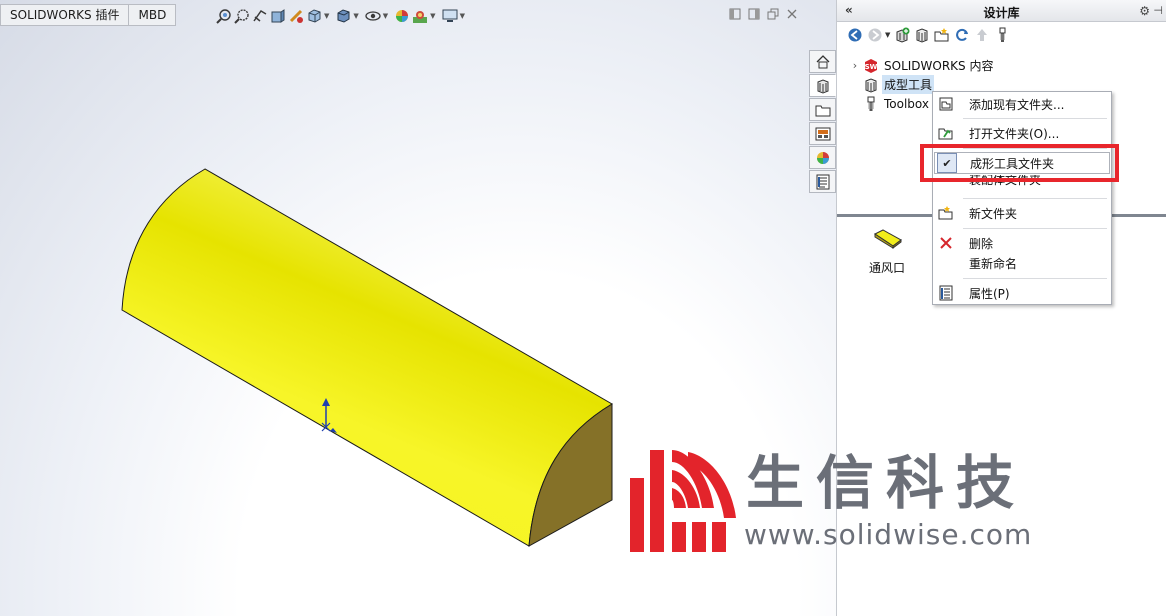  Describe the element at coordinates (888, 239) in the screenshot. I see `part-file-icon` at that location.